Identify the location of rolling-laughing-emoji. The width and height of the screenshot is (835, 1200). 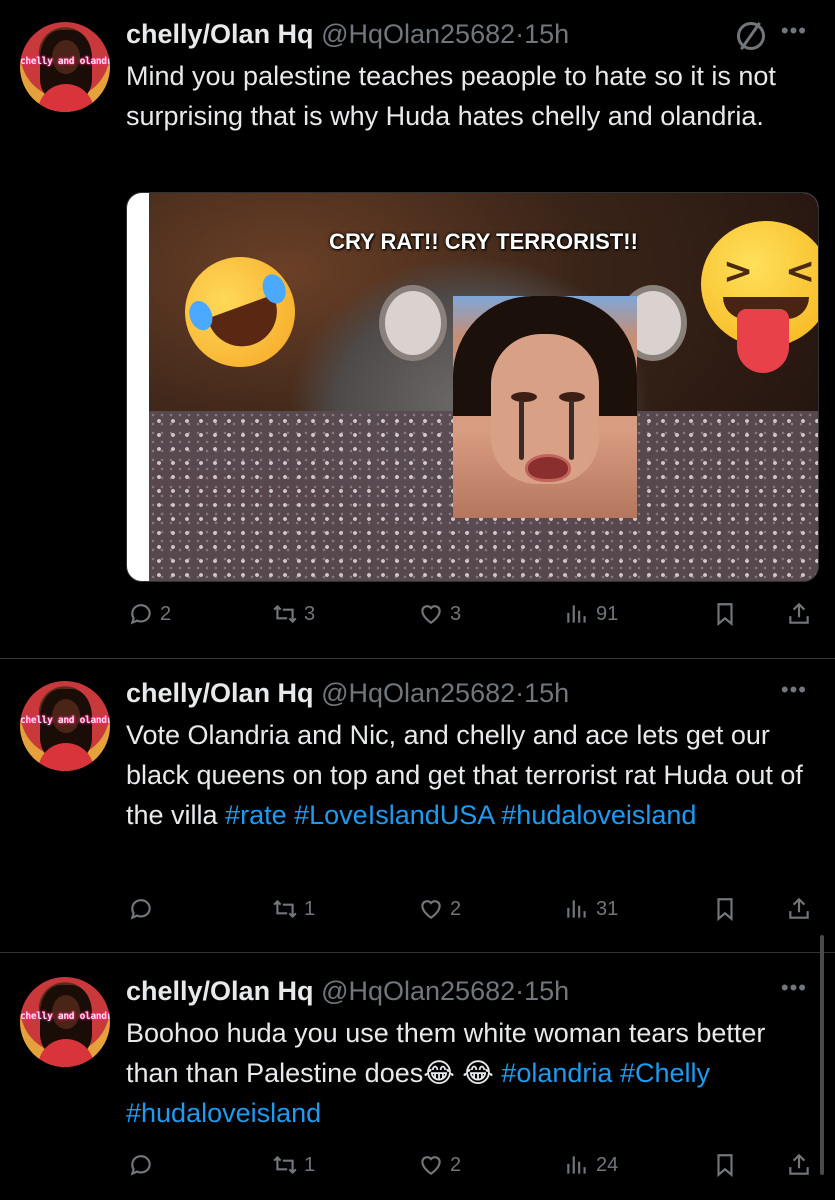
(240, 312).